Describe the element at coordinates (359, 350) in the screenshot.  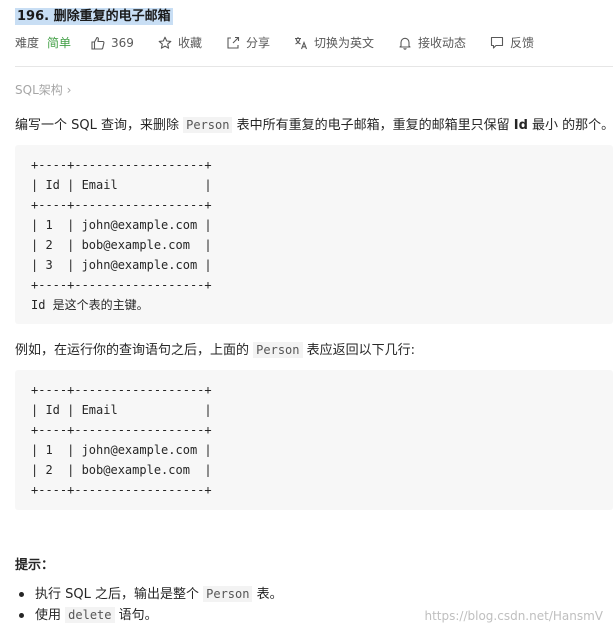
I see `example-text: 表应返回以下几行:` at that location.